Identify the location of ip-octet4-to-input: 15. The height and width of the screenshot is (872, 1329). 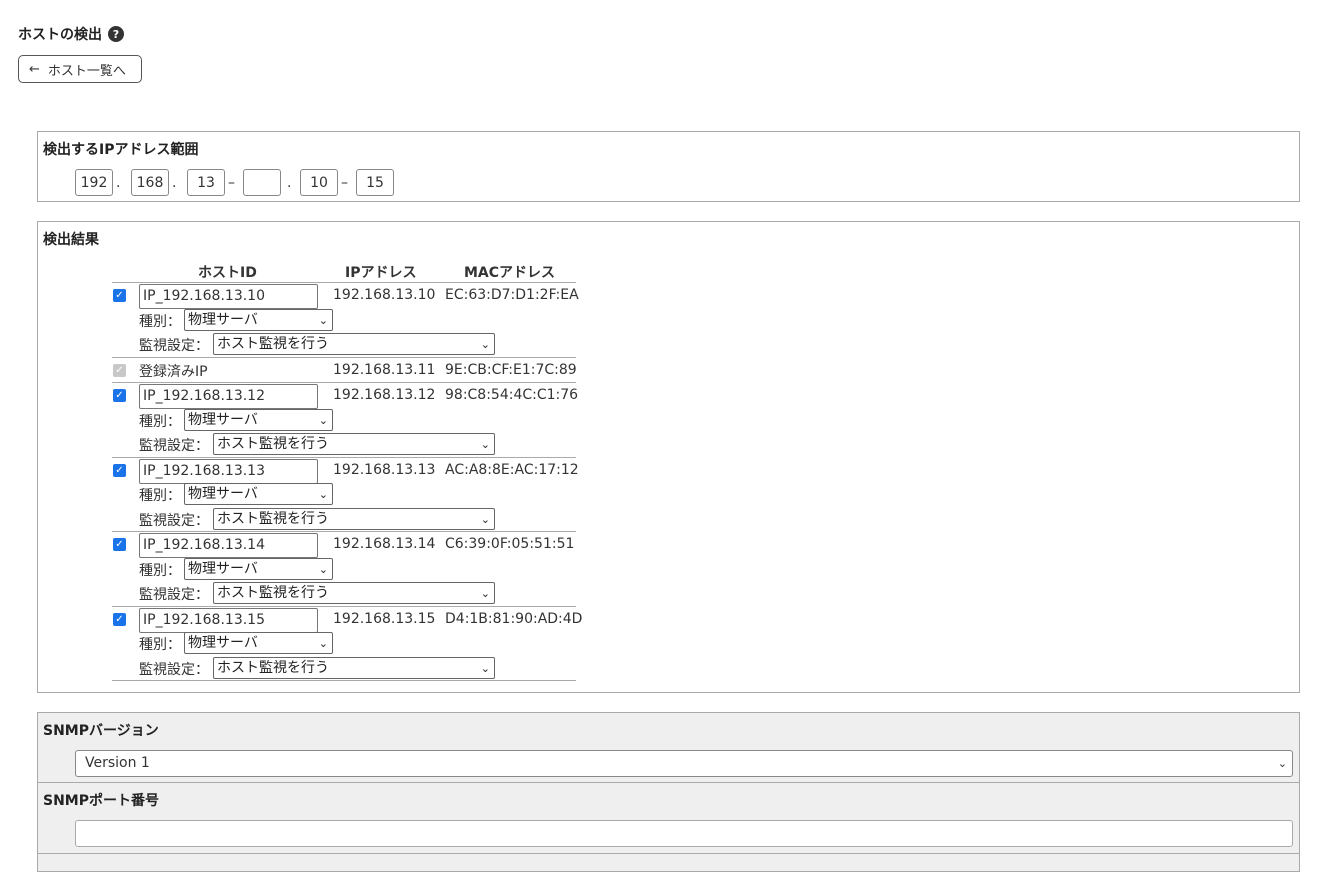
(375, 182).